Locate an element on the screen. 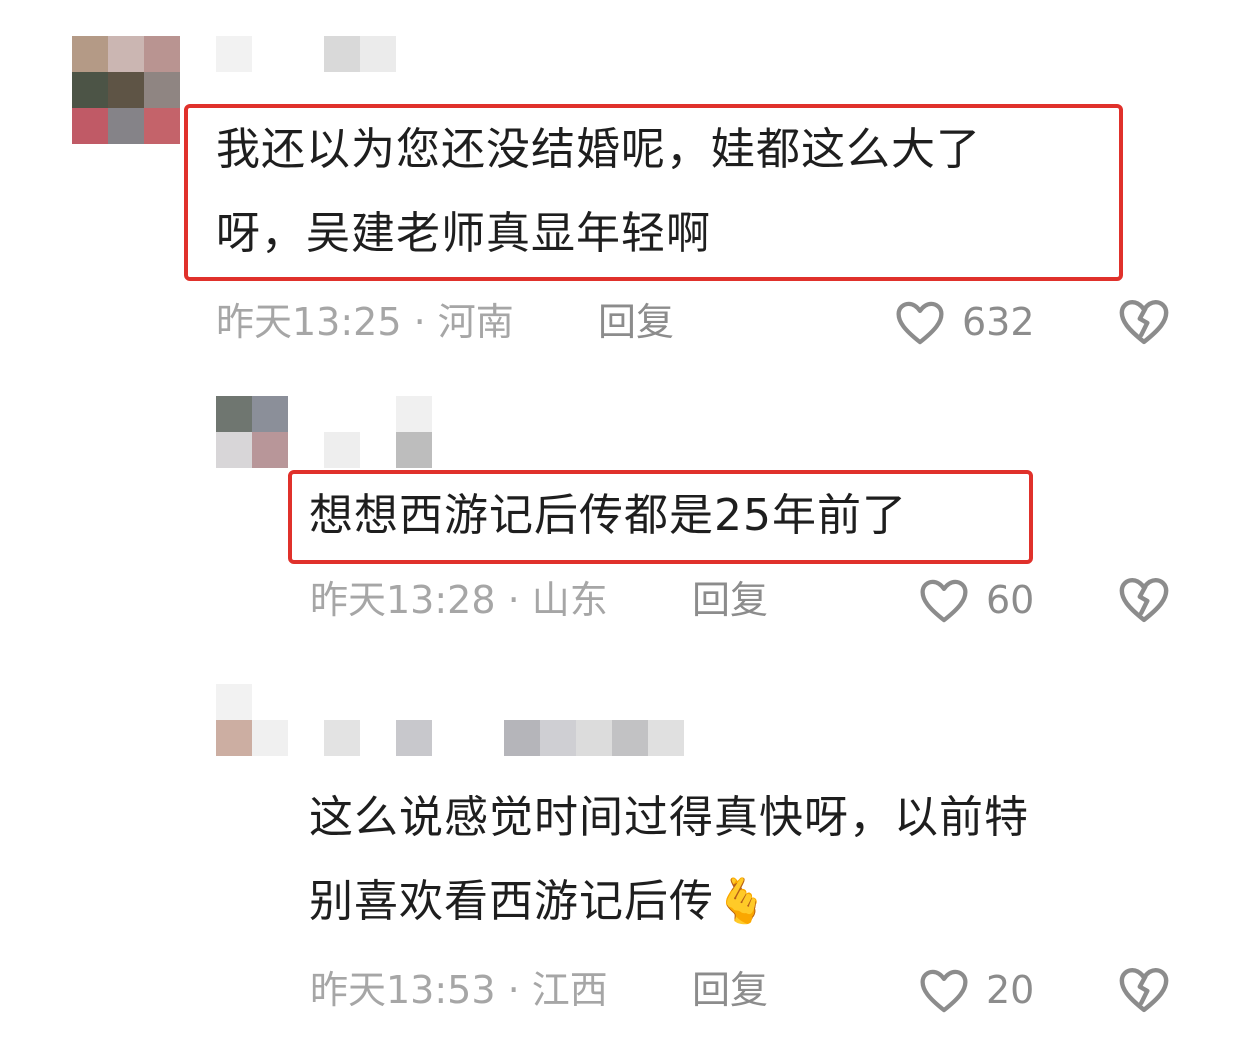 This screenshot has height=1041, width=1240. timestamp: 昨天13:28 is located at coordinates (403, 600).